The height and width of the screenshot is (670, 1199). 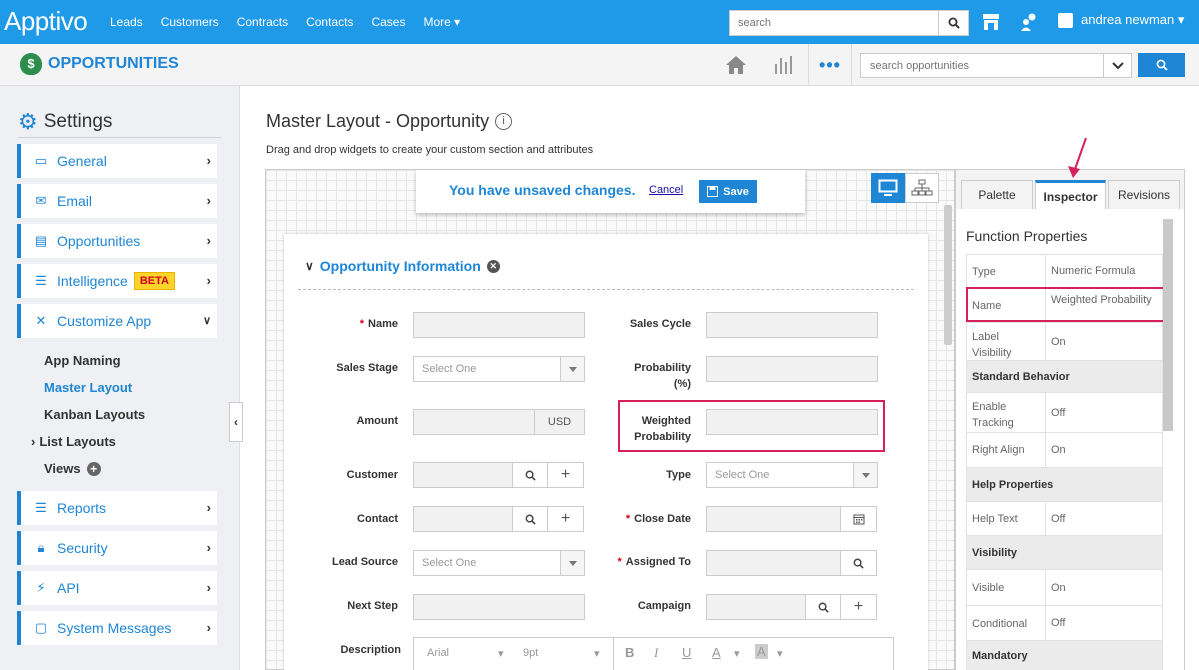 What do you see at coordinates (1006, 623) in the screenshot?
I see `property-key: Conditional` at bounding box center [1006, 623].